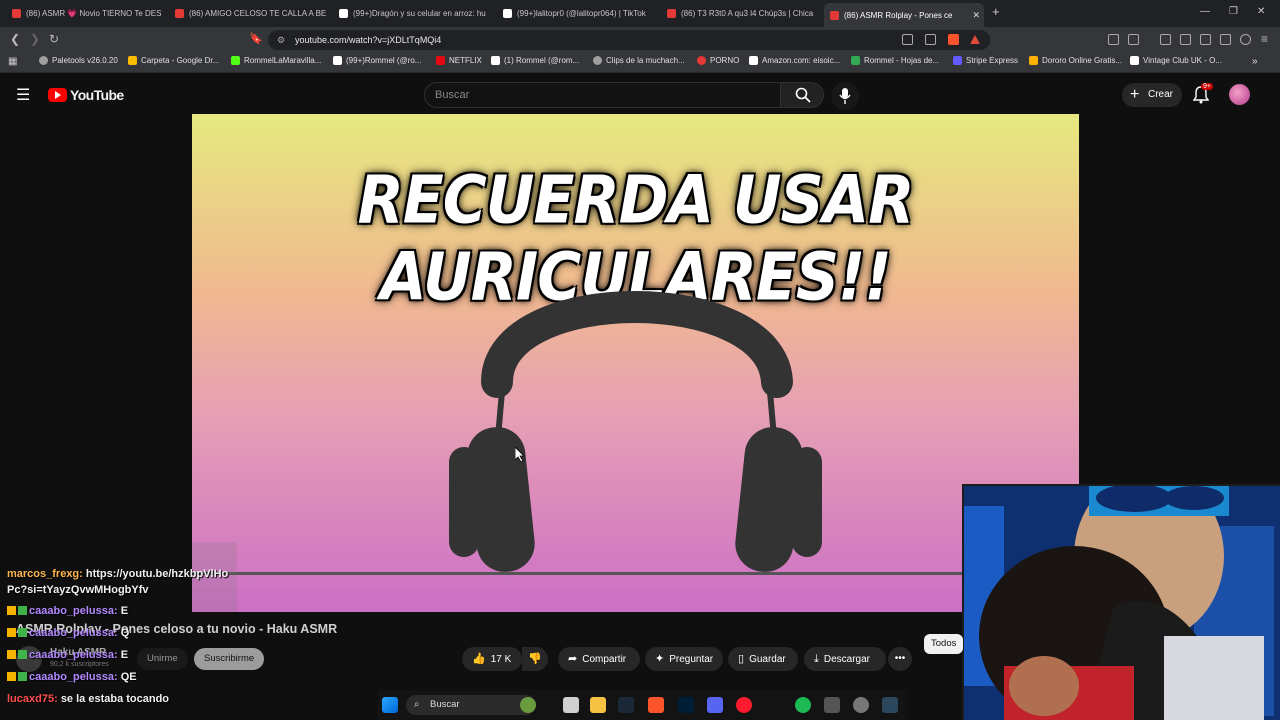 This screenshot has width=1280, height=720. Describe the element at coordinates (1165, 39) in the screenshot. I see `media-icon` at that location.